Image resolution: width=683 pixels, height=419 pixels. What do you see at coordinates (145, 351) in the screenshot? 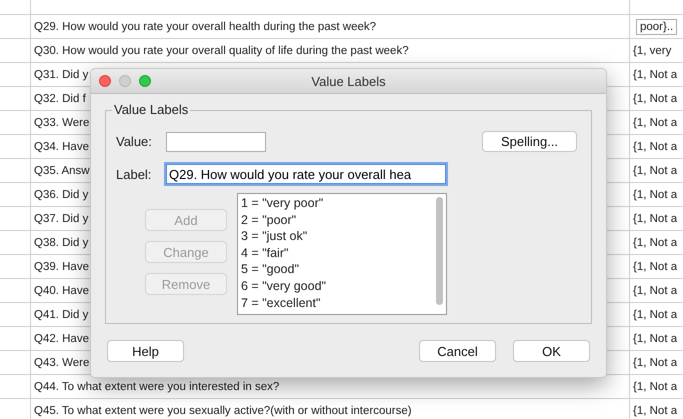
I see `dialog-button: Help` at bounding box center [145, 351].